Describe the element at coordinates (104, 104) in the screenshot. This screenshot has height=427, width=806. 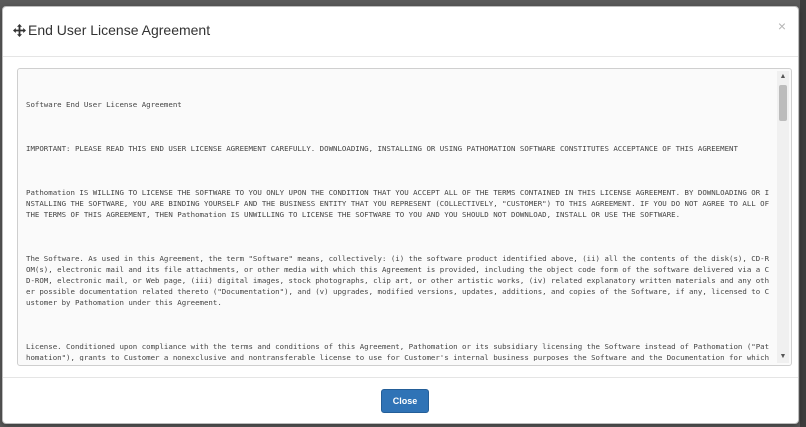
I see `license-heading: Software End User License Agreement` at that location.